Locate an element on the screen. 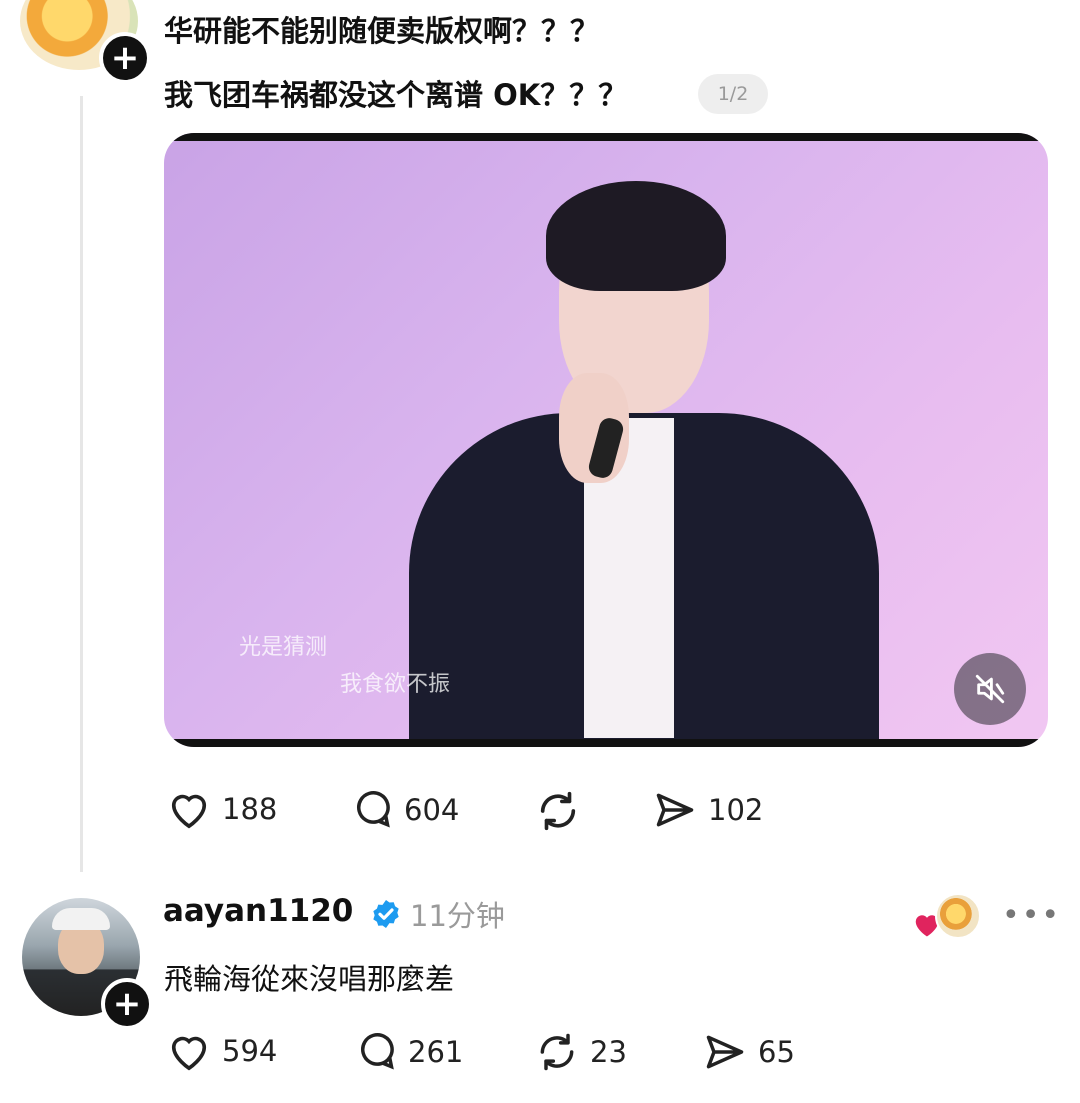  follow-plus-icon-reply: + is located at coordinates (127, 1004).